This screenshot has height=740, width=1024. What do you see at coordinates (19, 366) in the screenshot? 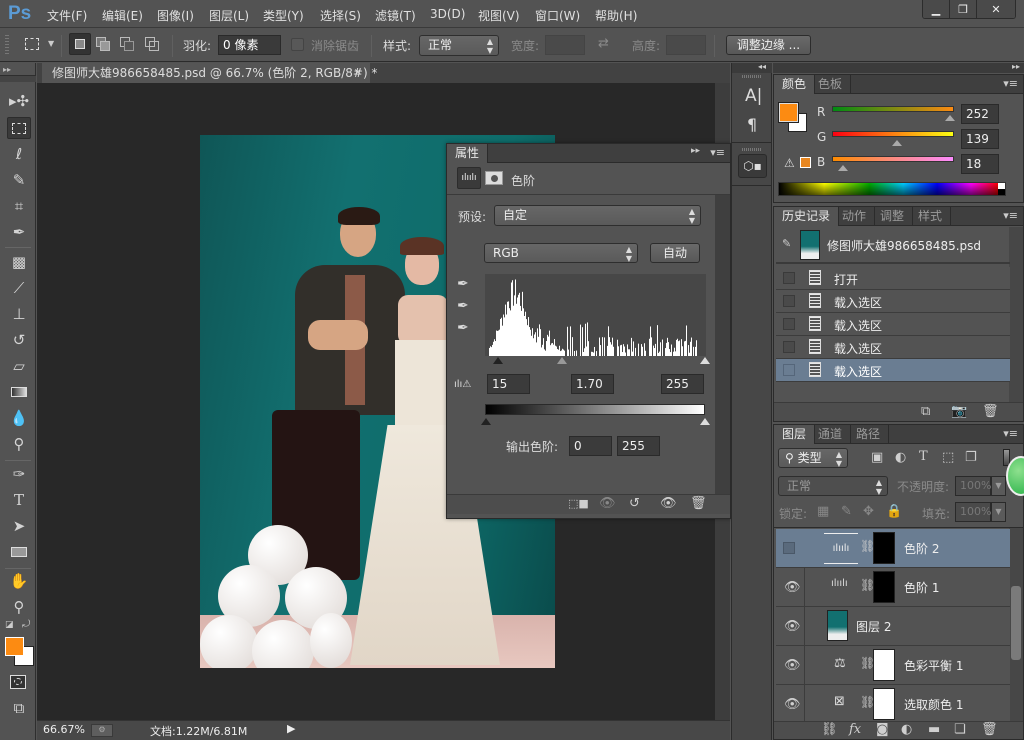
I see `eraser-icon: ▱` at bounding box center [19, 366].